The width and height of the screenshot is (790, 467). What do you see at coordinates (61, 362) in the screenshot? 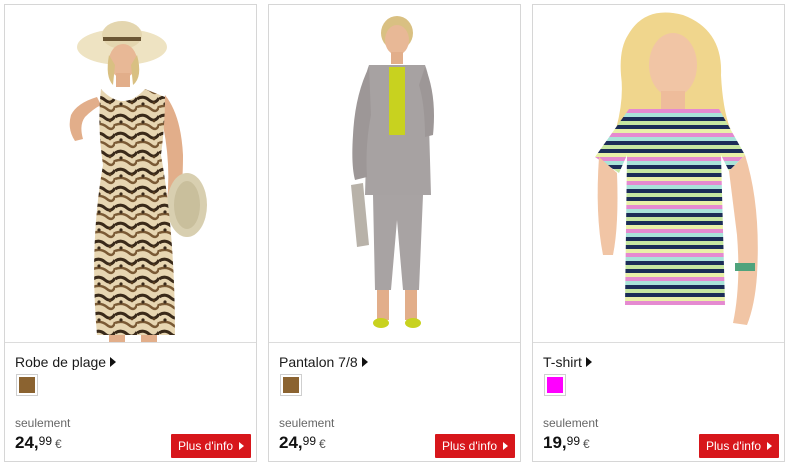
I see `product-name: Robe de plage` at bounding box center [61, 362].